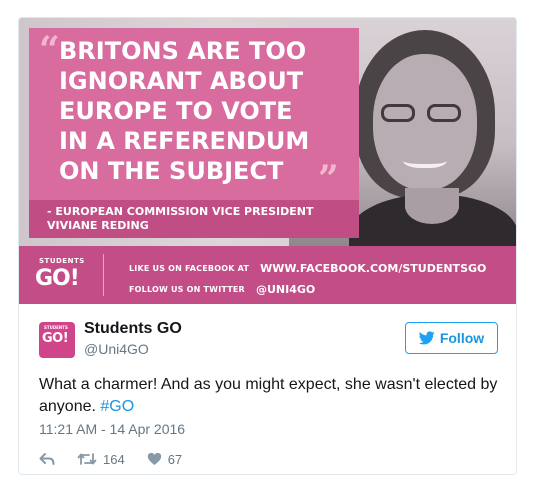 The width and height of the screenshot is (539, 494). I want to click on students-go-logo: STUDENTS GO!, so click(66, 275).